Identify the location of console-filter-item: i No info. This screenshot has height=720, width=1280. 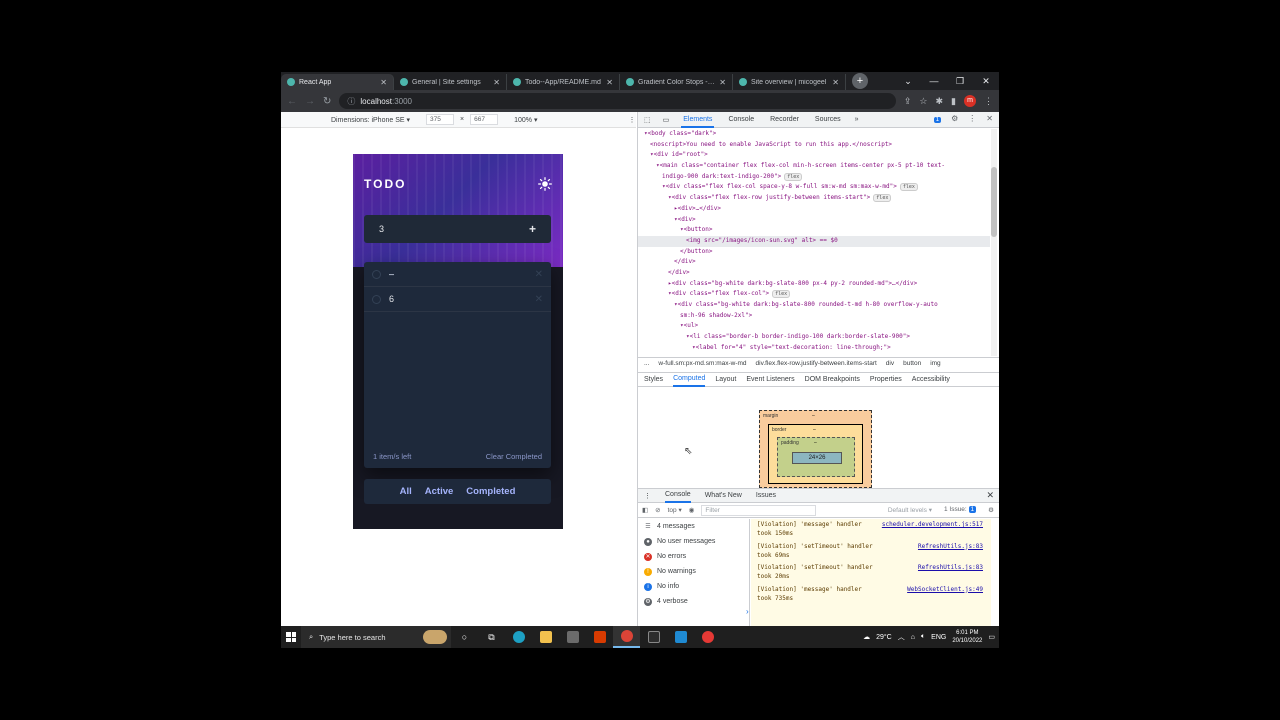
(693, 586).